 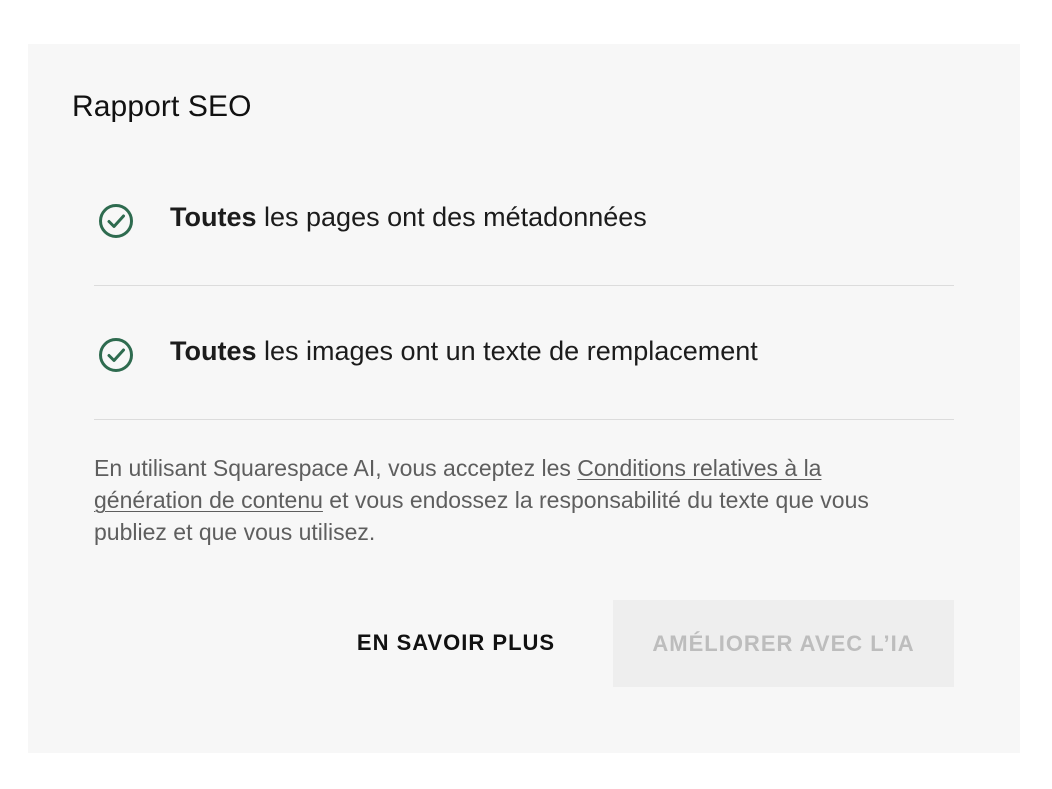 What do you see at coordinates (783, 643) in the screenshot?
I see `improve-with-ai-button: AMÉLIORER AVEC L’IA` at bounding box center [783, 643].